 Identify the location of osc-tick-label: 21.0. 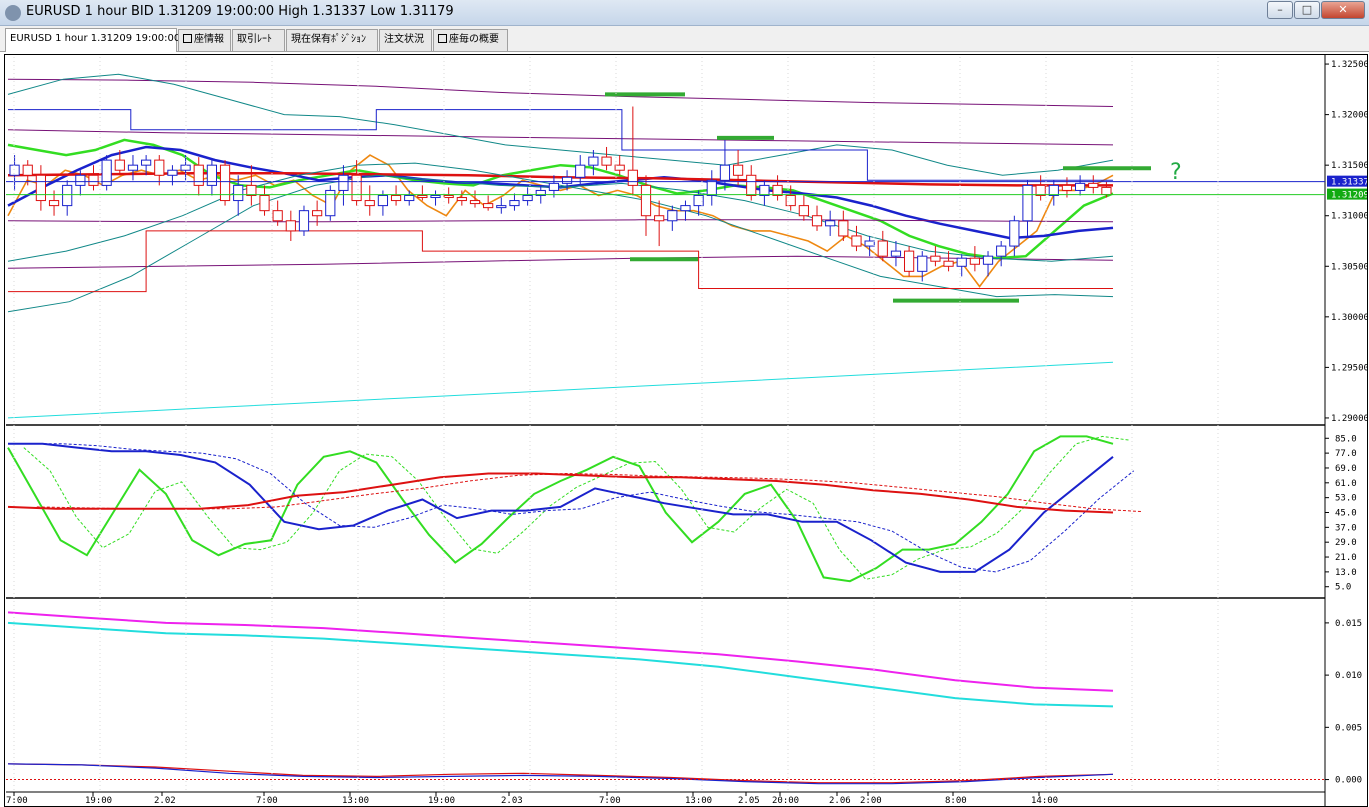
(1346, 558).